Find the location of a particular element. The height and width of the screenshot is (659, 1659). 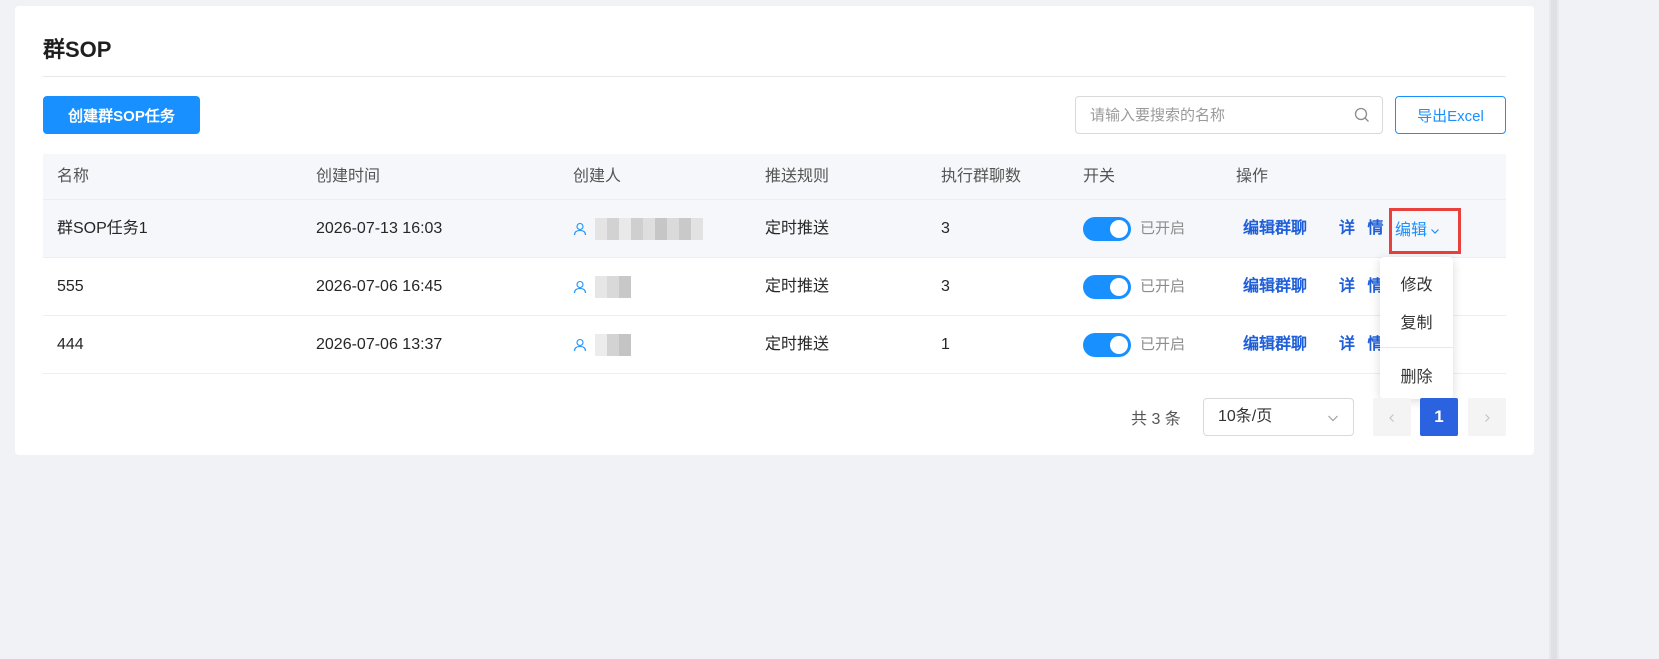

prev-page-button is located at coordinates (1392, 417).